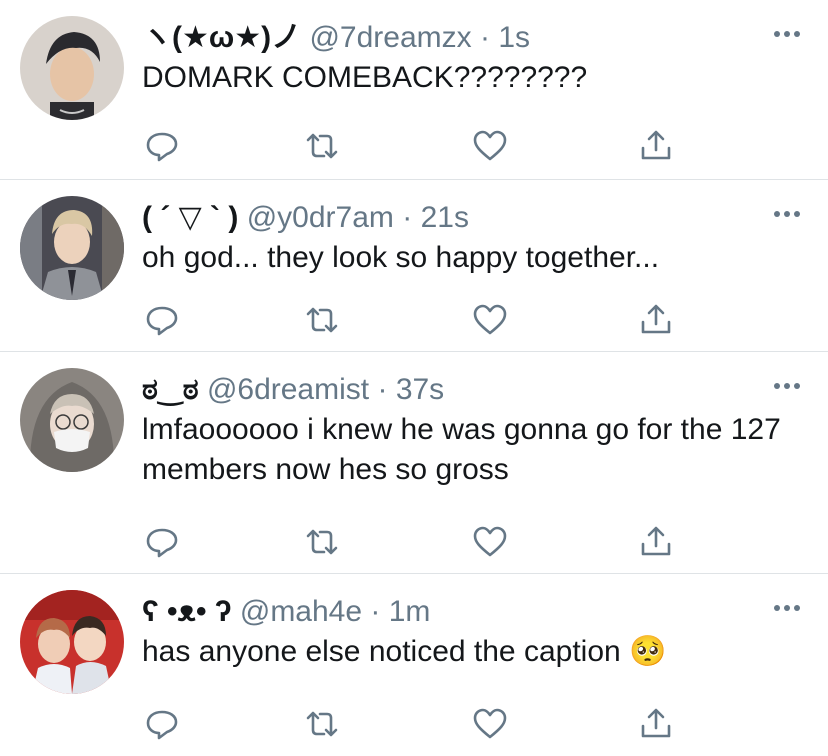  I want to click on tweet-header: ಠ‿ಠ @6dreamist · 37s, so click(293, 390).